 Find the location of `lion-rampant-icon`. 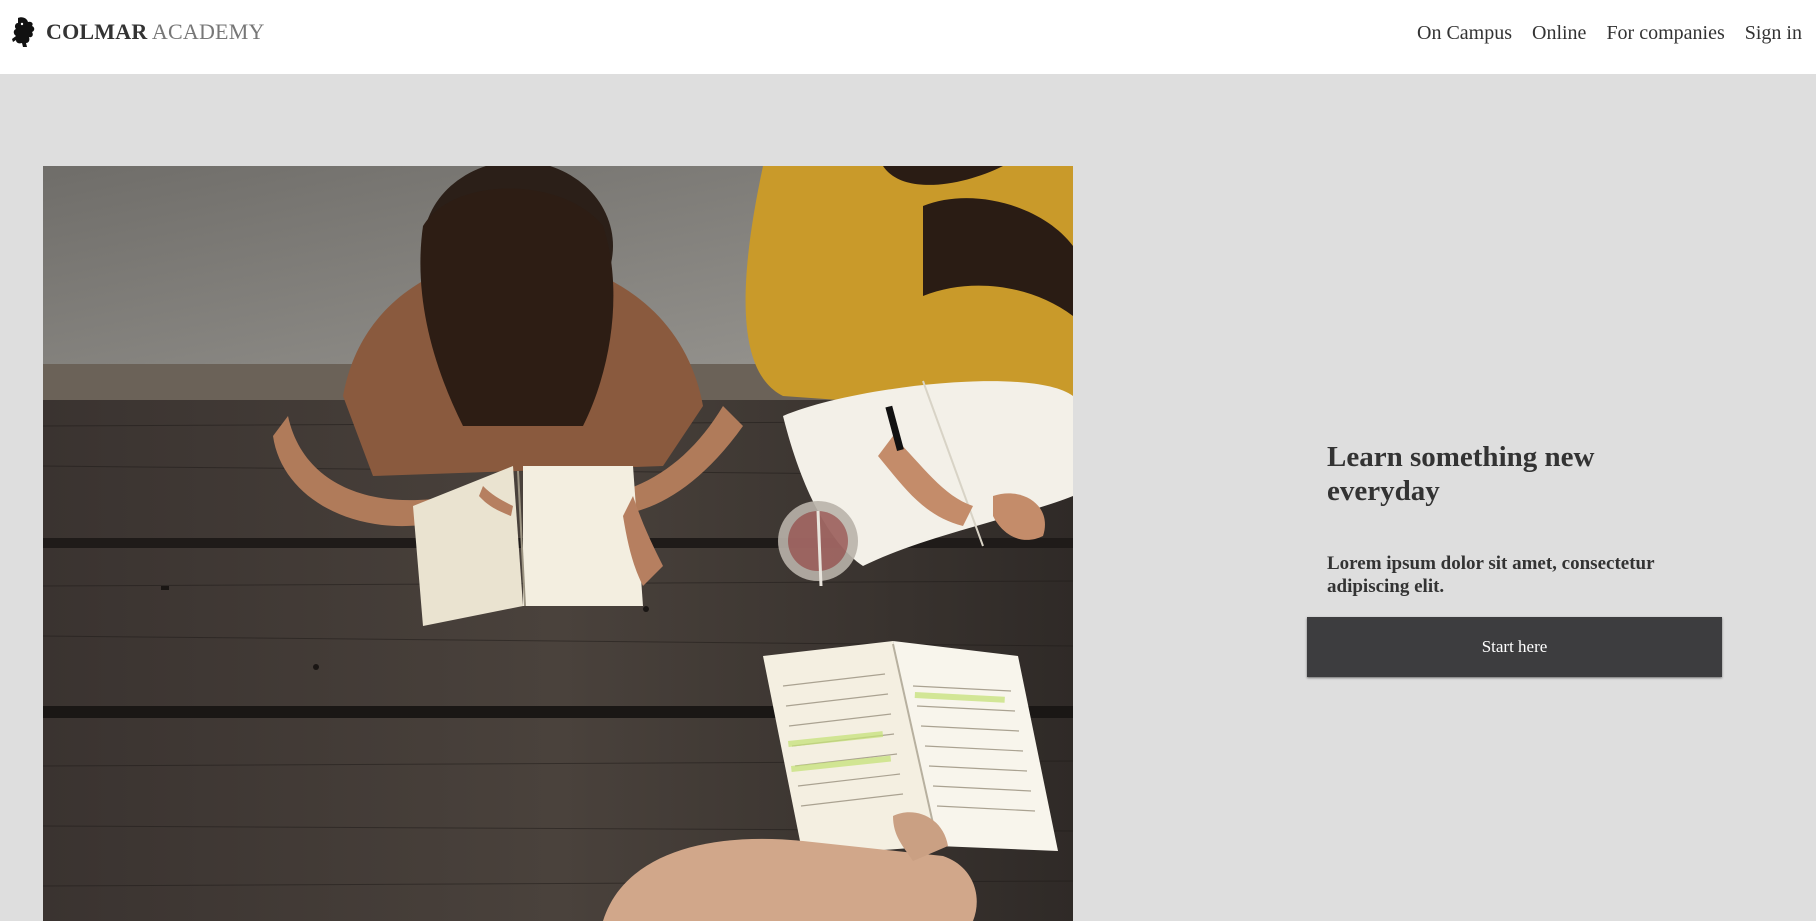

lion-rampant-icon is located at coordinates (23, 32).